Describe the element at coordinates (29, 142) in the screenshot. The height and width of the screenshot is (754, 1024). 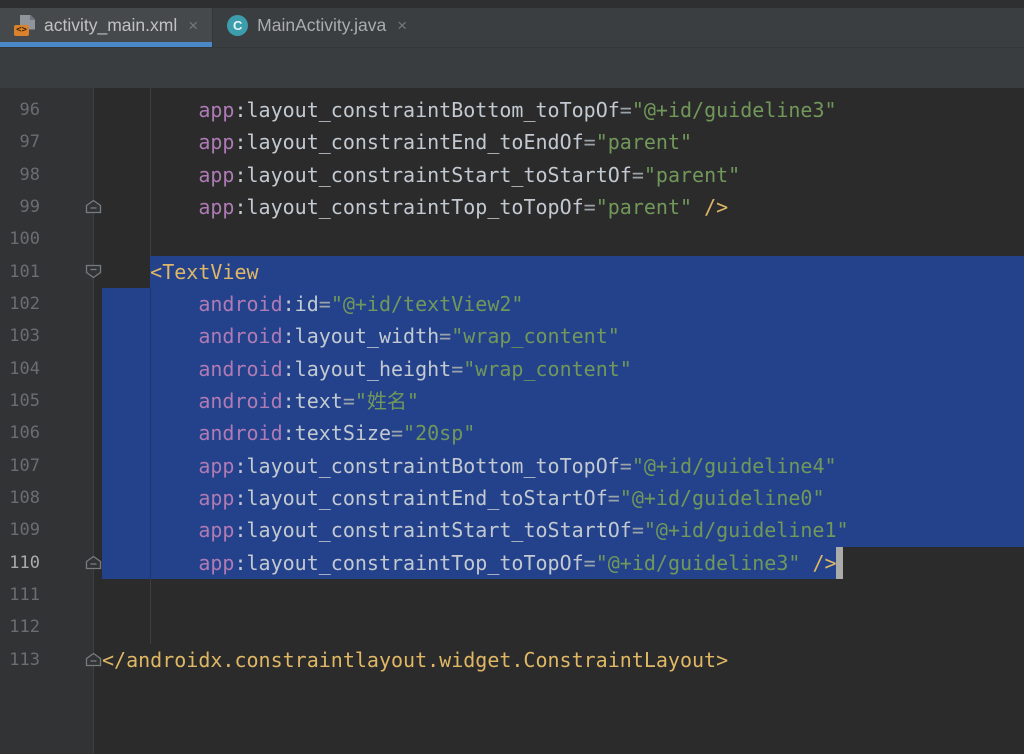
I see `line-number: 97` at that location.